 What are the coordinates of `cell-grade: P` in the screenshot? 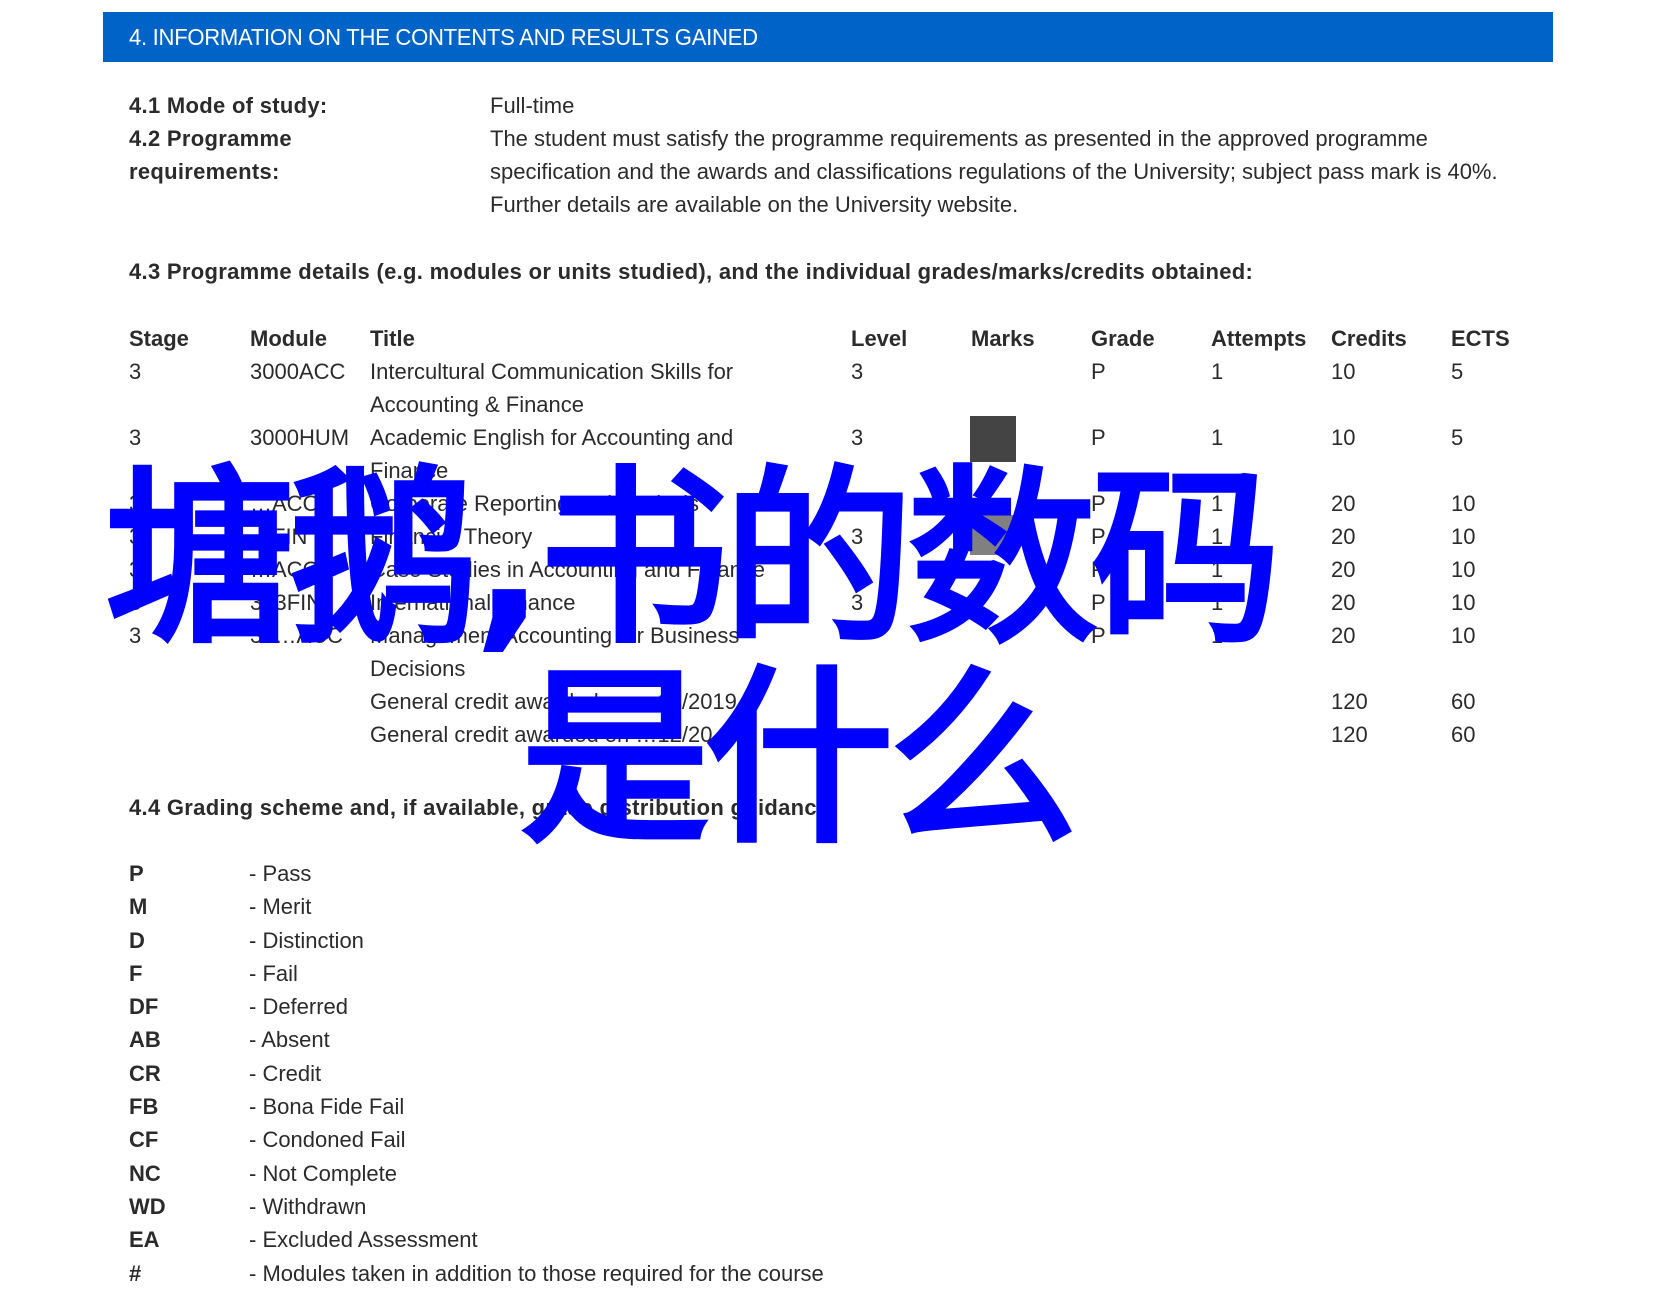 It's located at (1098, 371).